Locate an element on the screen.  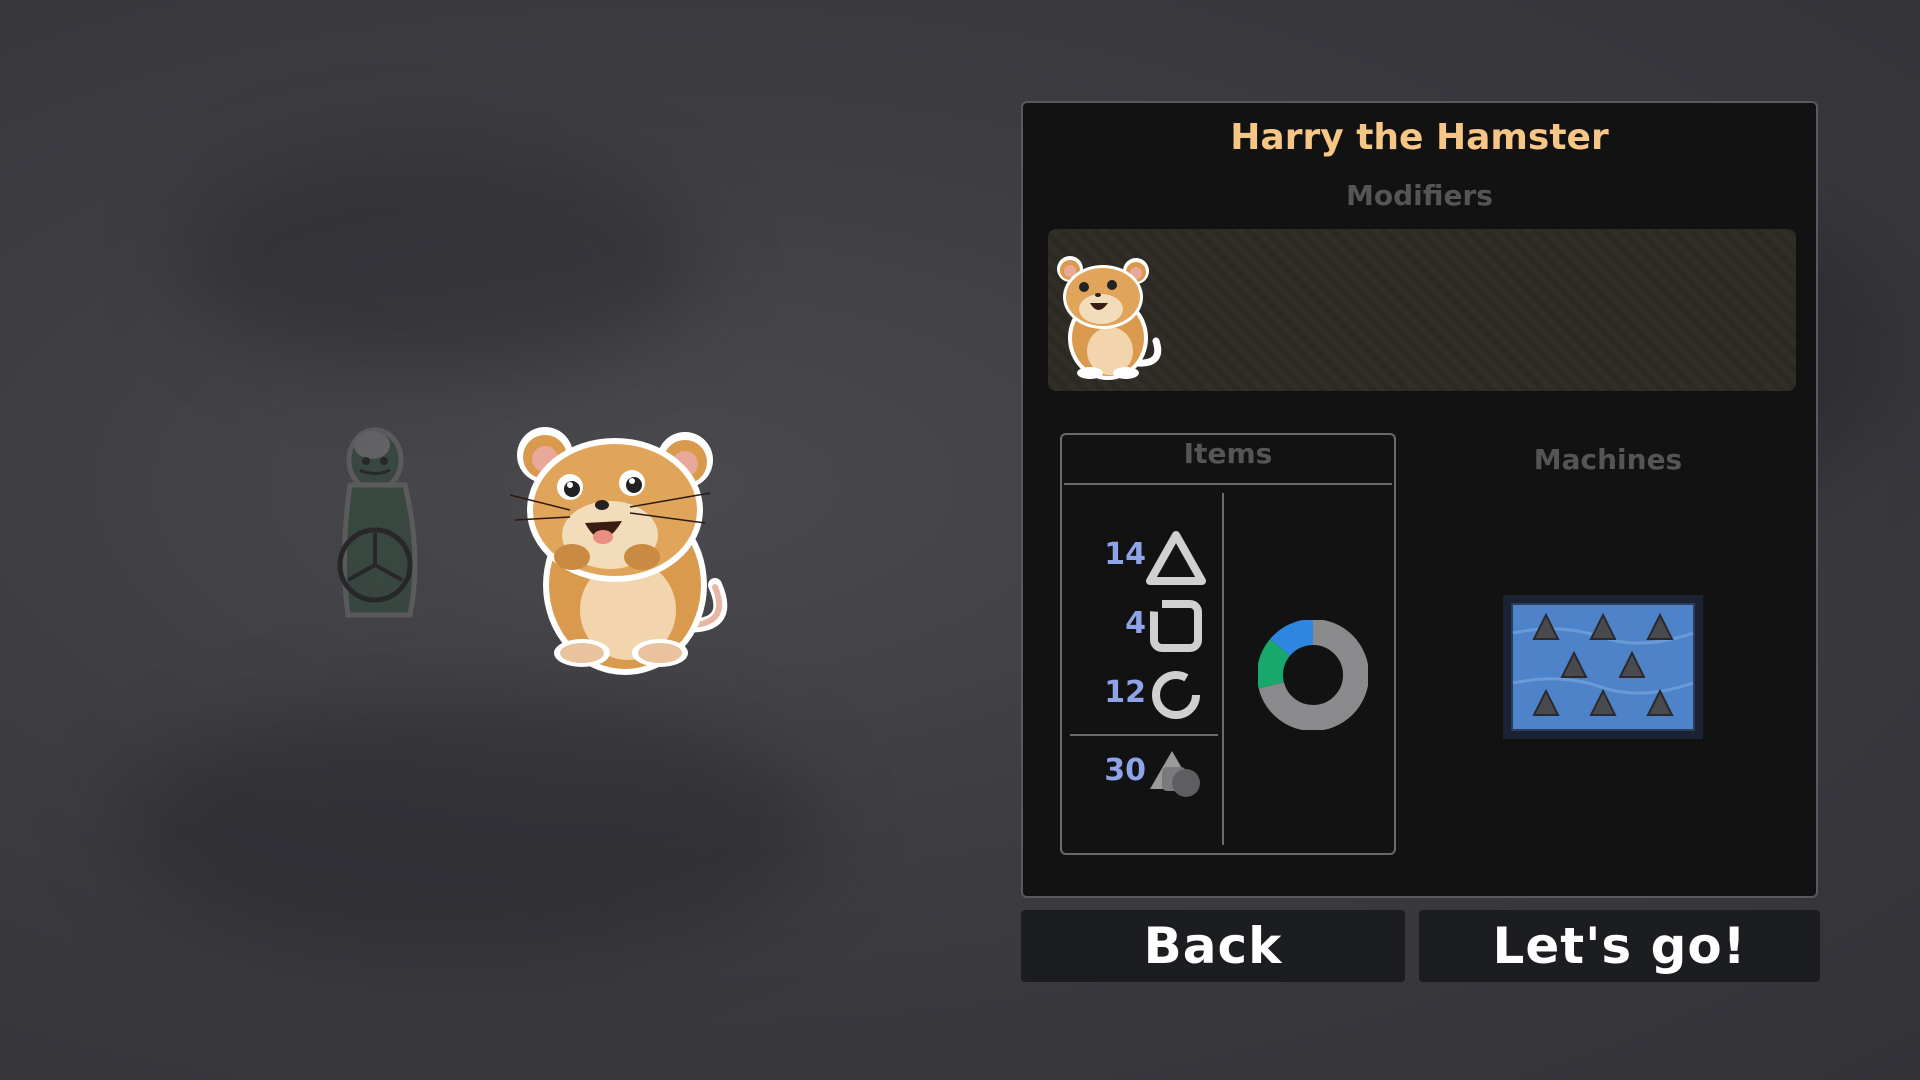
back-button: Back is located at coordinates (1213, 946).